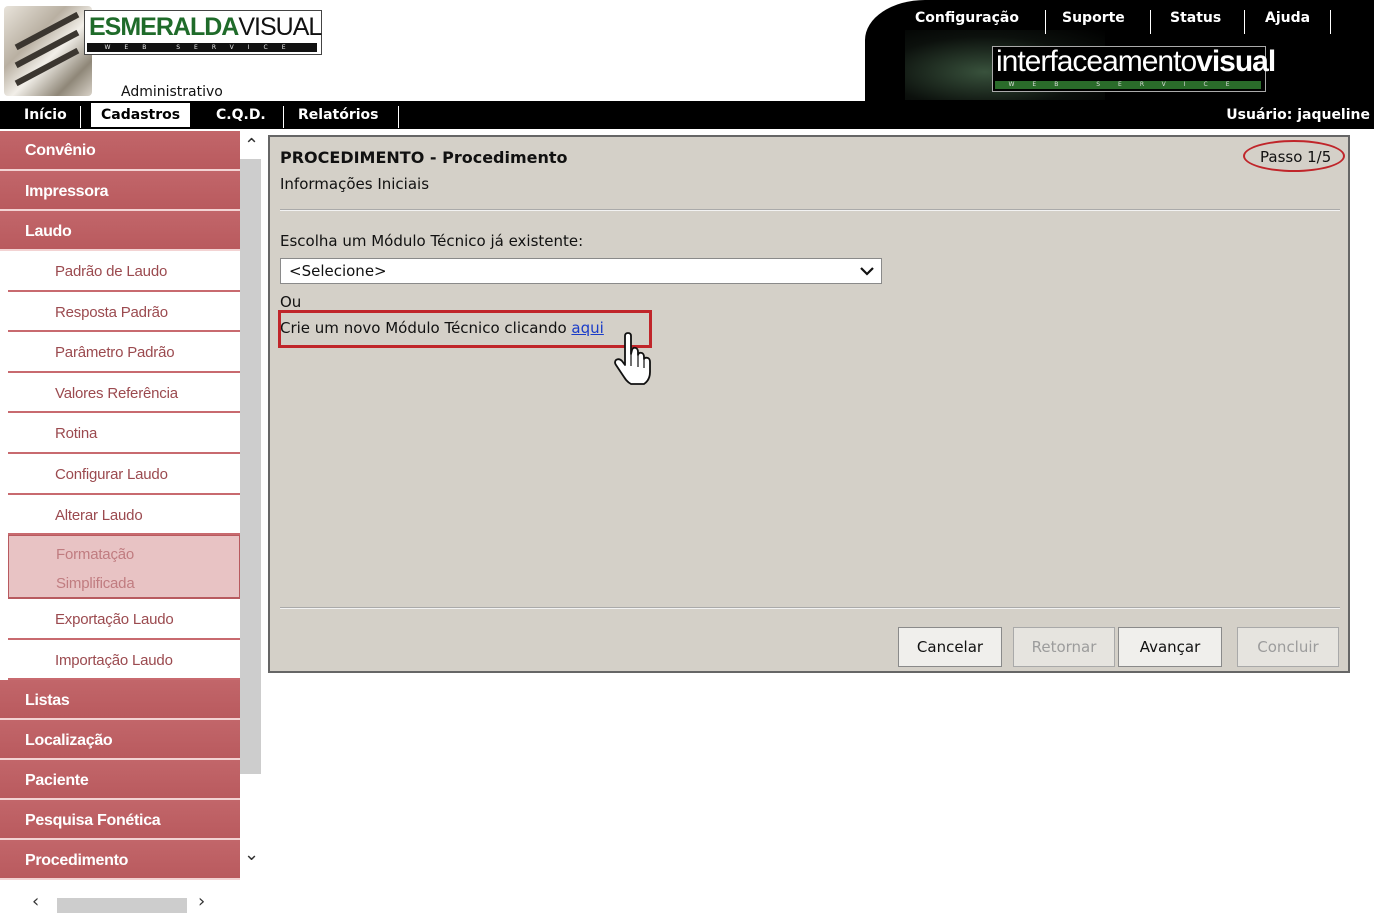 This screenshot has height=917, width=1374. I want to click on create-link-highlight-box, so click(465, 329).